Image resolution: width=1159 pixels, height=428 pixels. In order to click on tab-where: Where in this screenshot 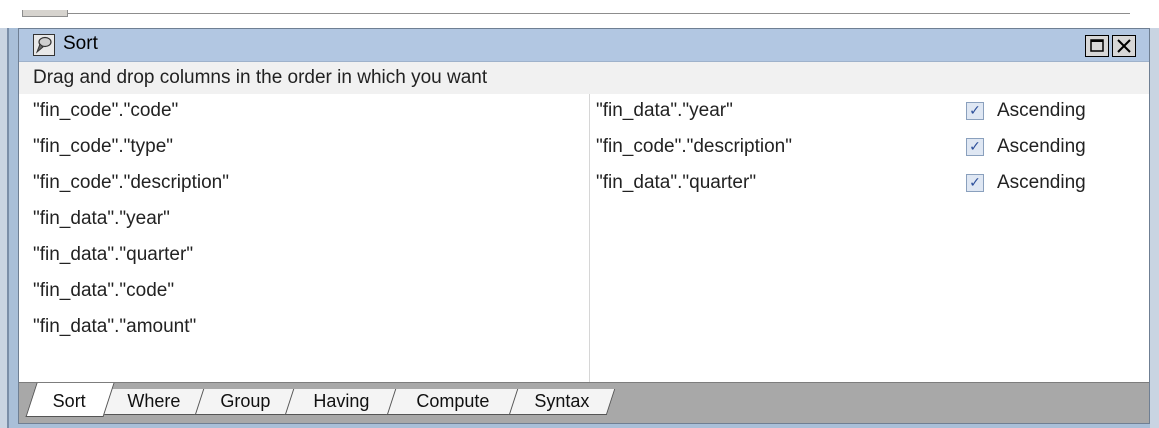, I will do `click(154, 402)`.